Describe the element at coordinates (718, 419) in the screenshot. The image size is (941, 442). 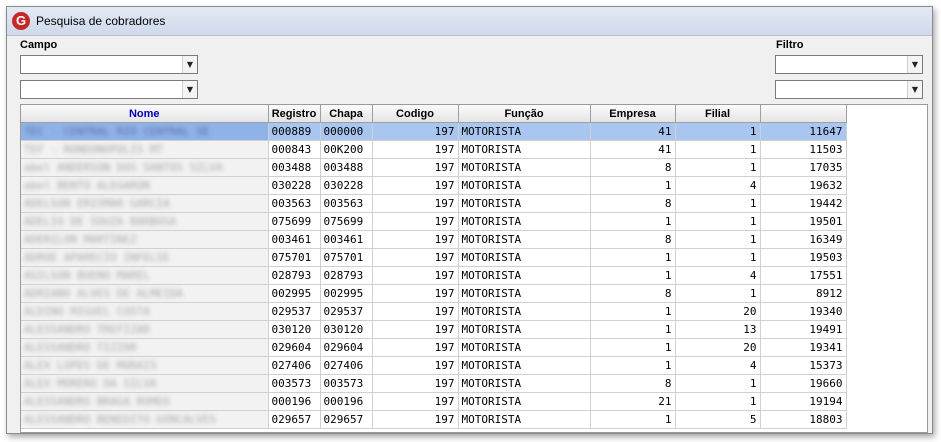
I see `cell-filial: 5` at that location.